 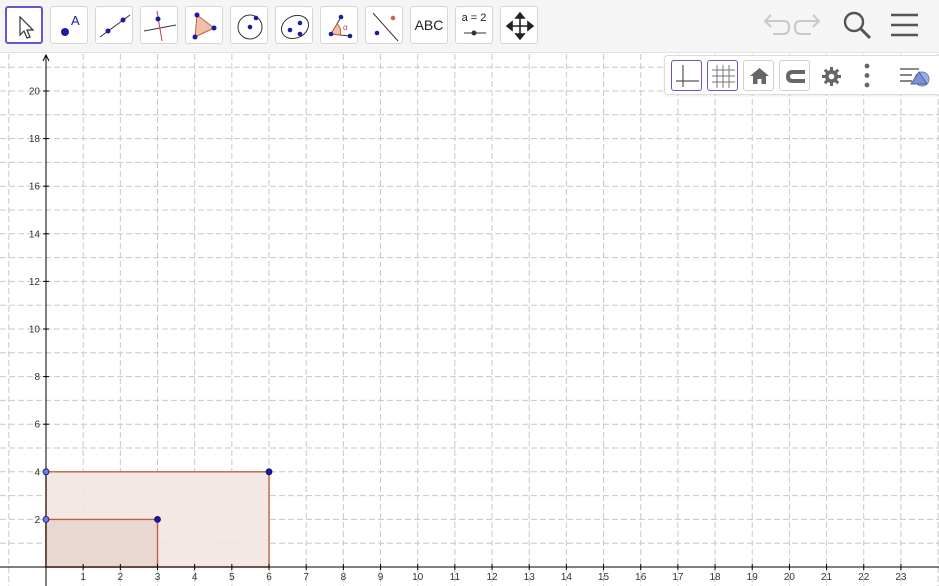 I want to click on x-tick-label: 1, so click(x=83, y=577).